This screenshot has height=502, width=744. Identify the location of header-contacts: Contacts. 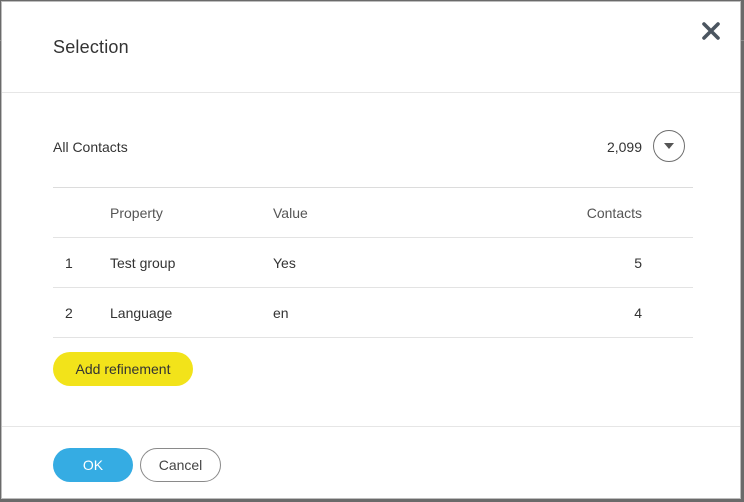
(614, 213).